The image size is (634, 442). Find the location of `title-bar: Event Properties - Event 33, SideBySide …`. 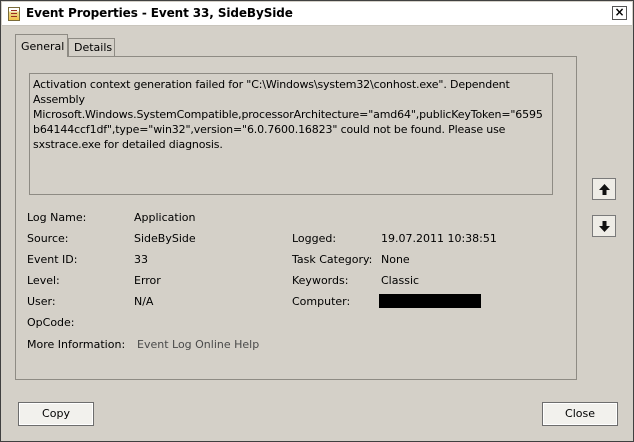

title-bar: Event Properties - Event 33, SideBySide … is located at coordinates (317, 14).